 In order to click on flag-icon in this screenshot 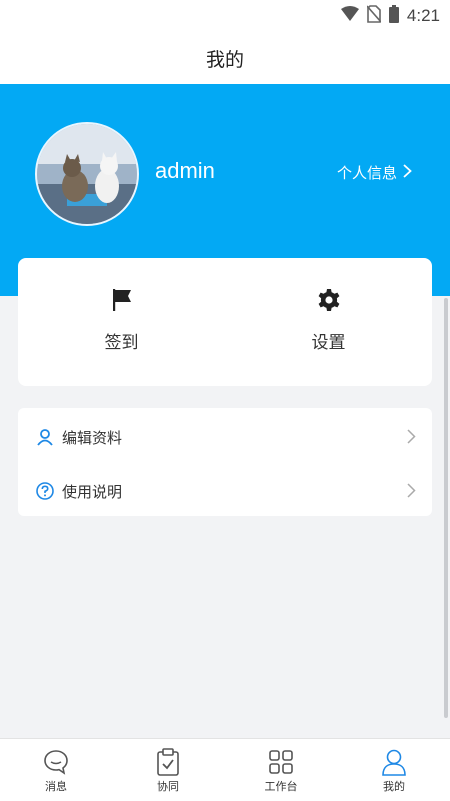, I will do `click(122, 300)`.